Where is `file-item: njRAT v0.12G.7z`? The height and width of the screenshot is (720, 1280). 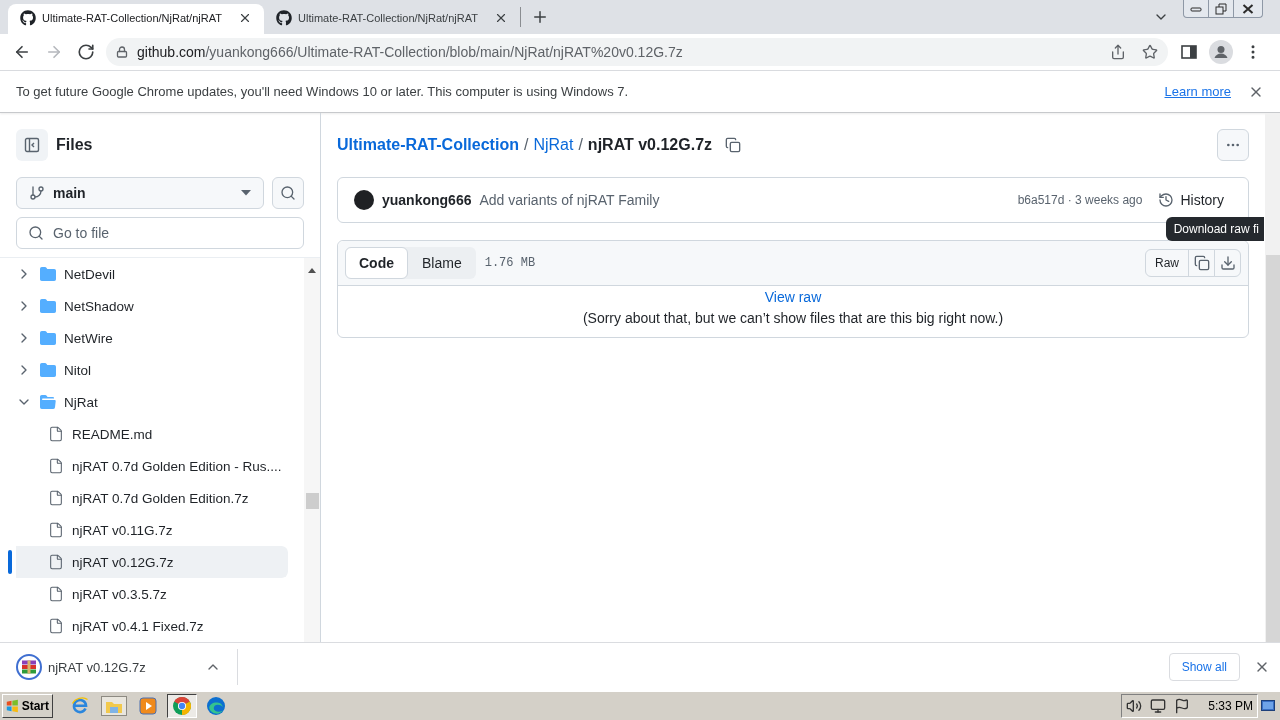
file-item: njRAT v0.12G.7z is located at coordinates (148, 562).